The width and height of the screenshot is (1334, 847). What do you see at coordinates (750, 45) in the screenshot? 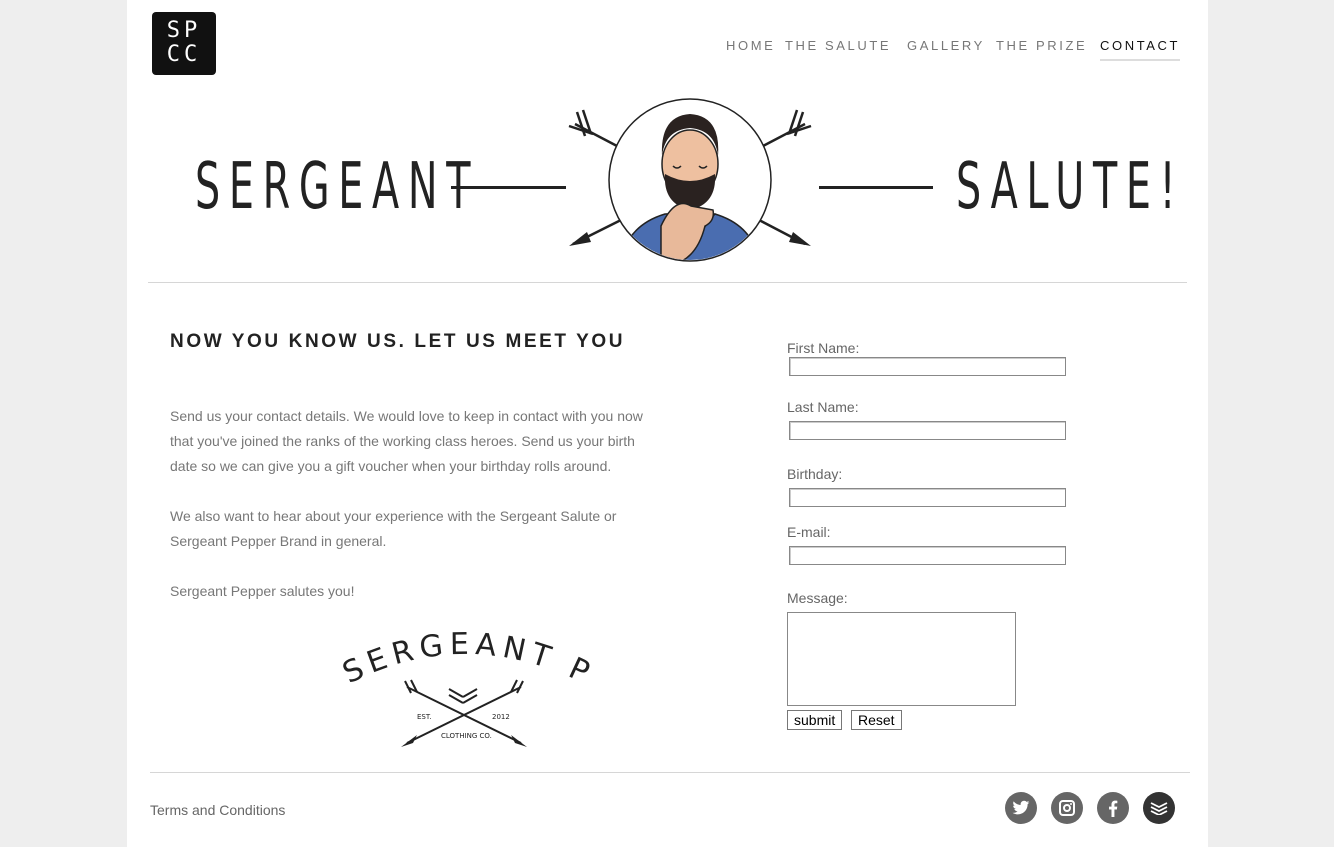
I see `nav-home: HOME` at bounding box center [750, 45].